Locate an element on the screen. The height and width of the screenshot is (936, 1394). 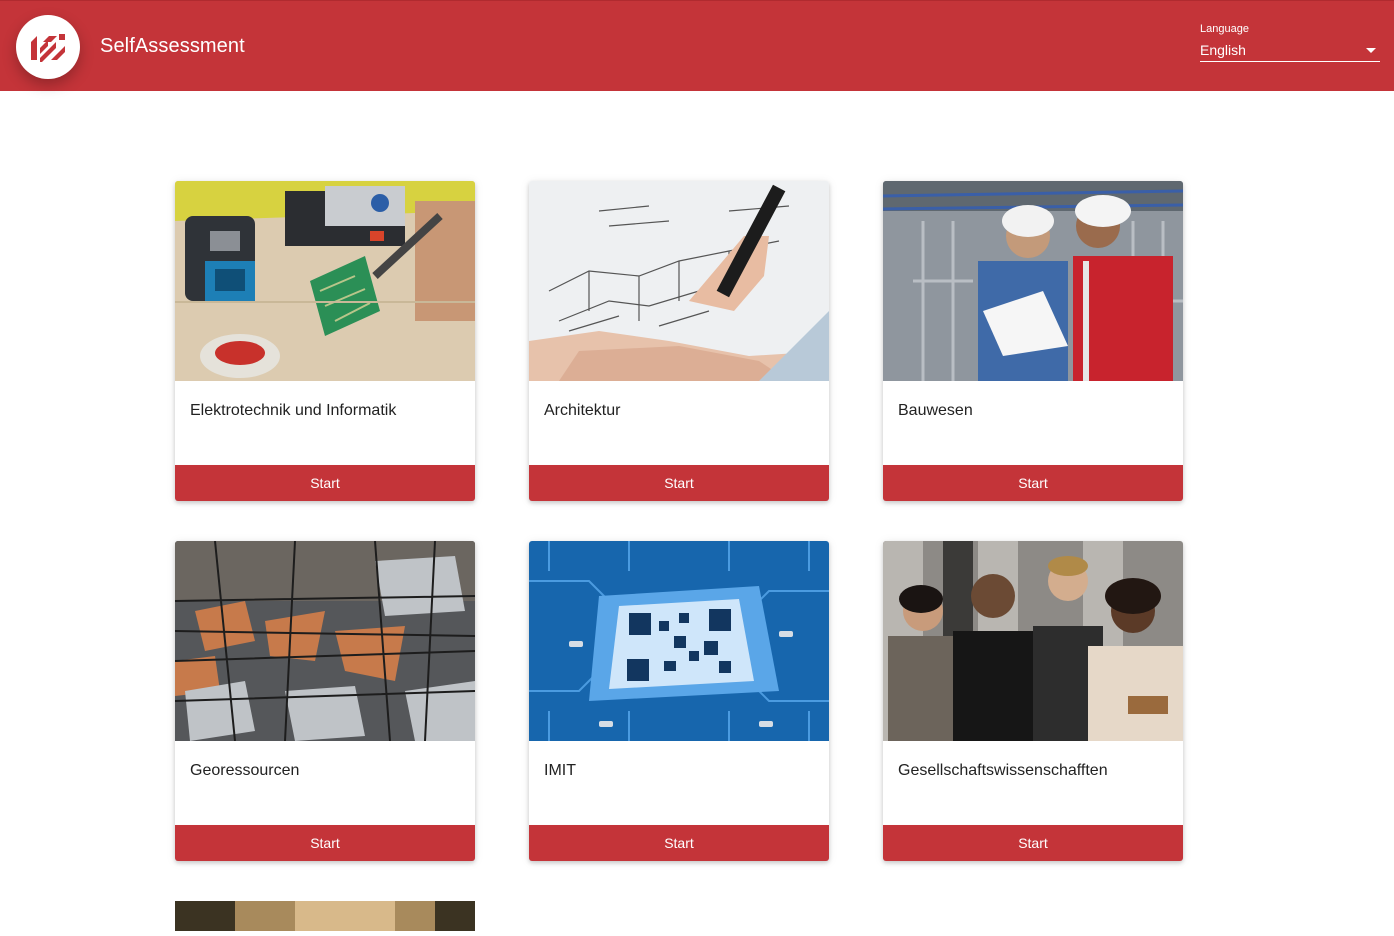
language-select: English is located at coordinates (1290, 50).